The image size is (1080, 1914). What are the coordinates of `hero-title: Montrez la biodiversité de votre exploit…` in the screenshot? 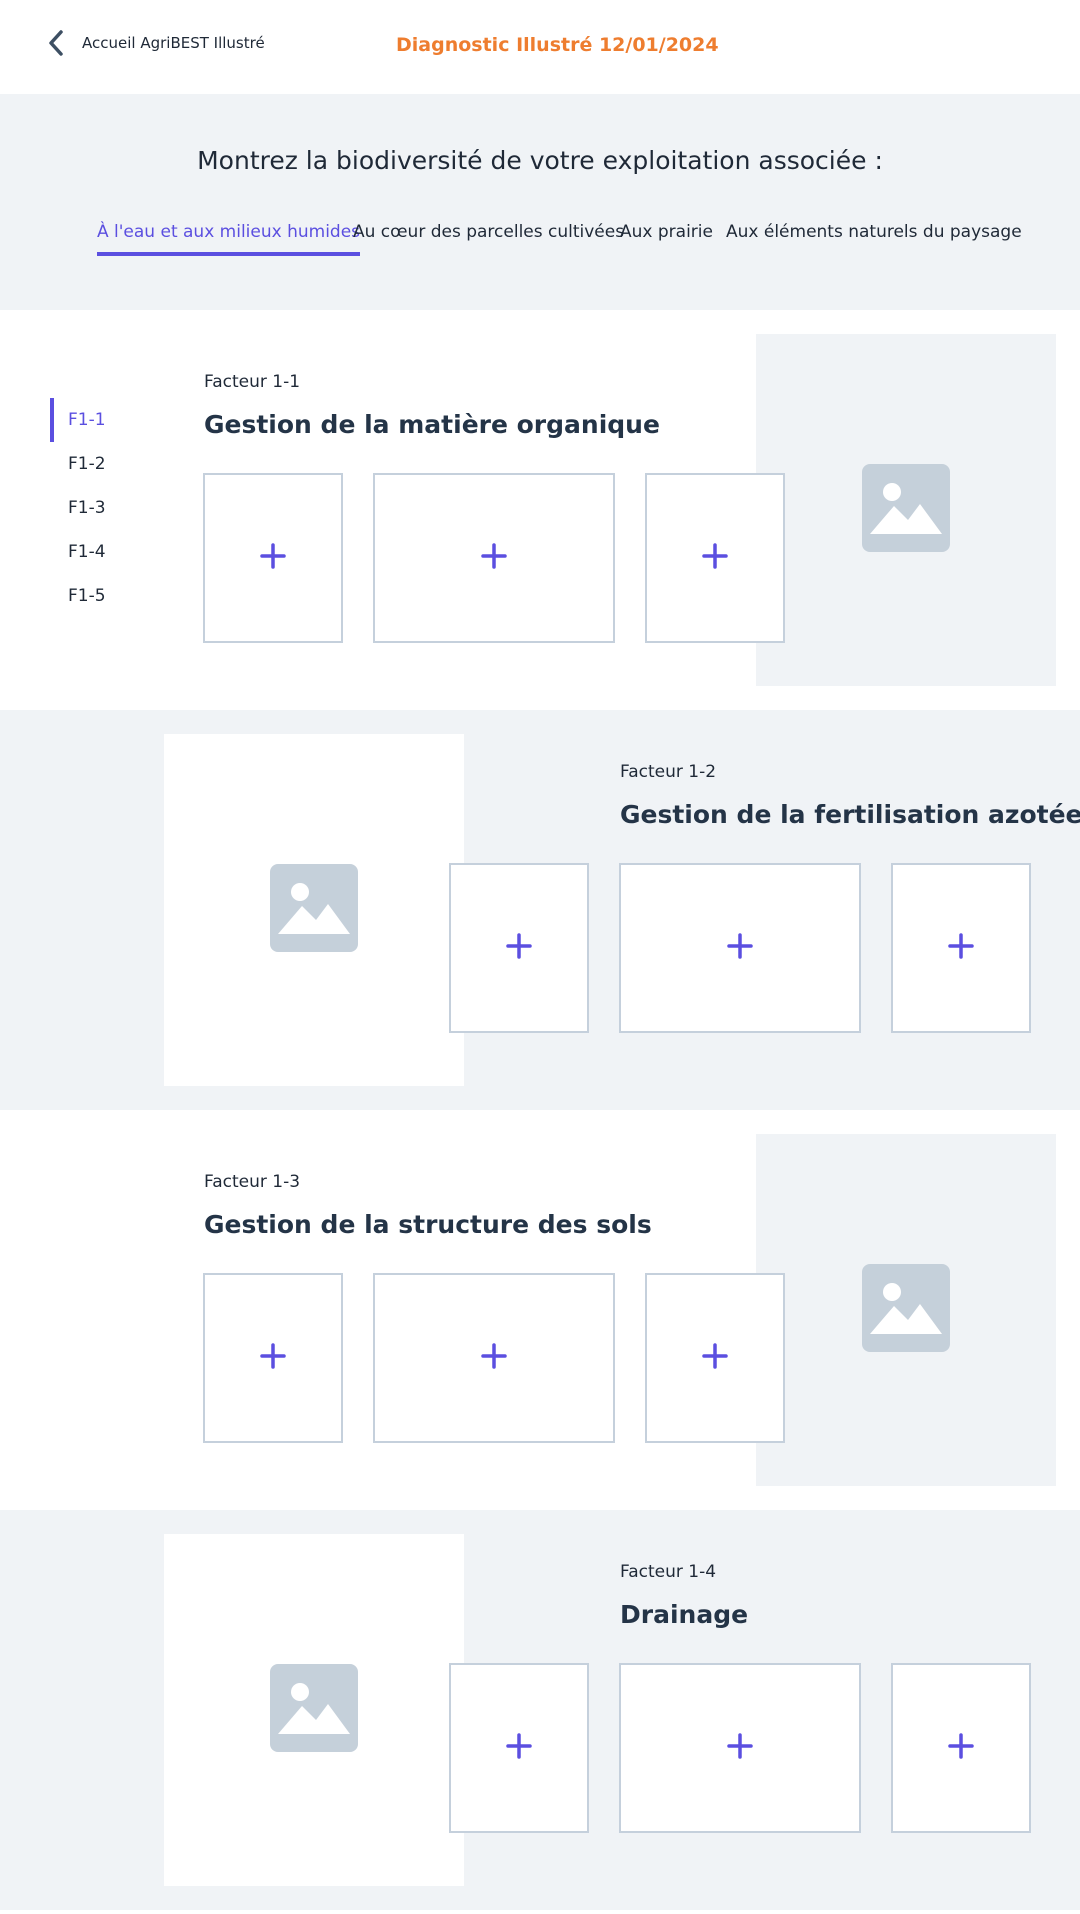 It's located at (540, 160).